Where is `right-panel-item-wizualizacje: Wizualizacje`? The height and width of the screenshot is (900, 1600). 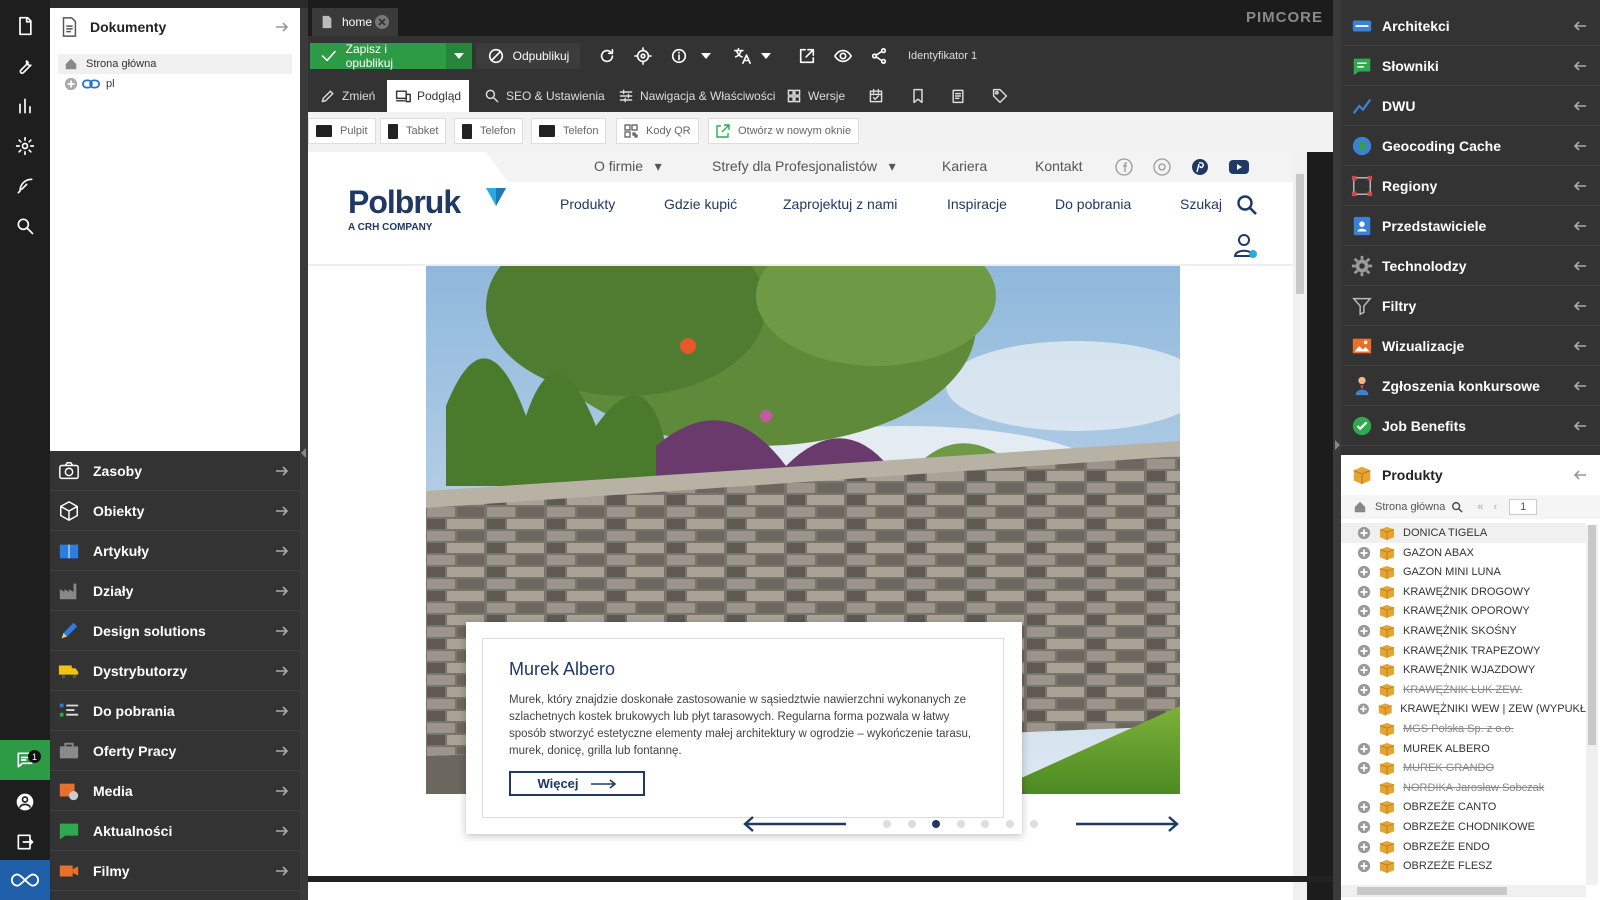
right-panel-item-wizualizacje: Wizualizacje is located at coordinates (1470, 346).